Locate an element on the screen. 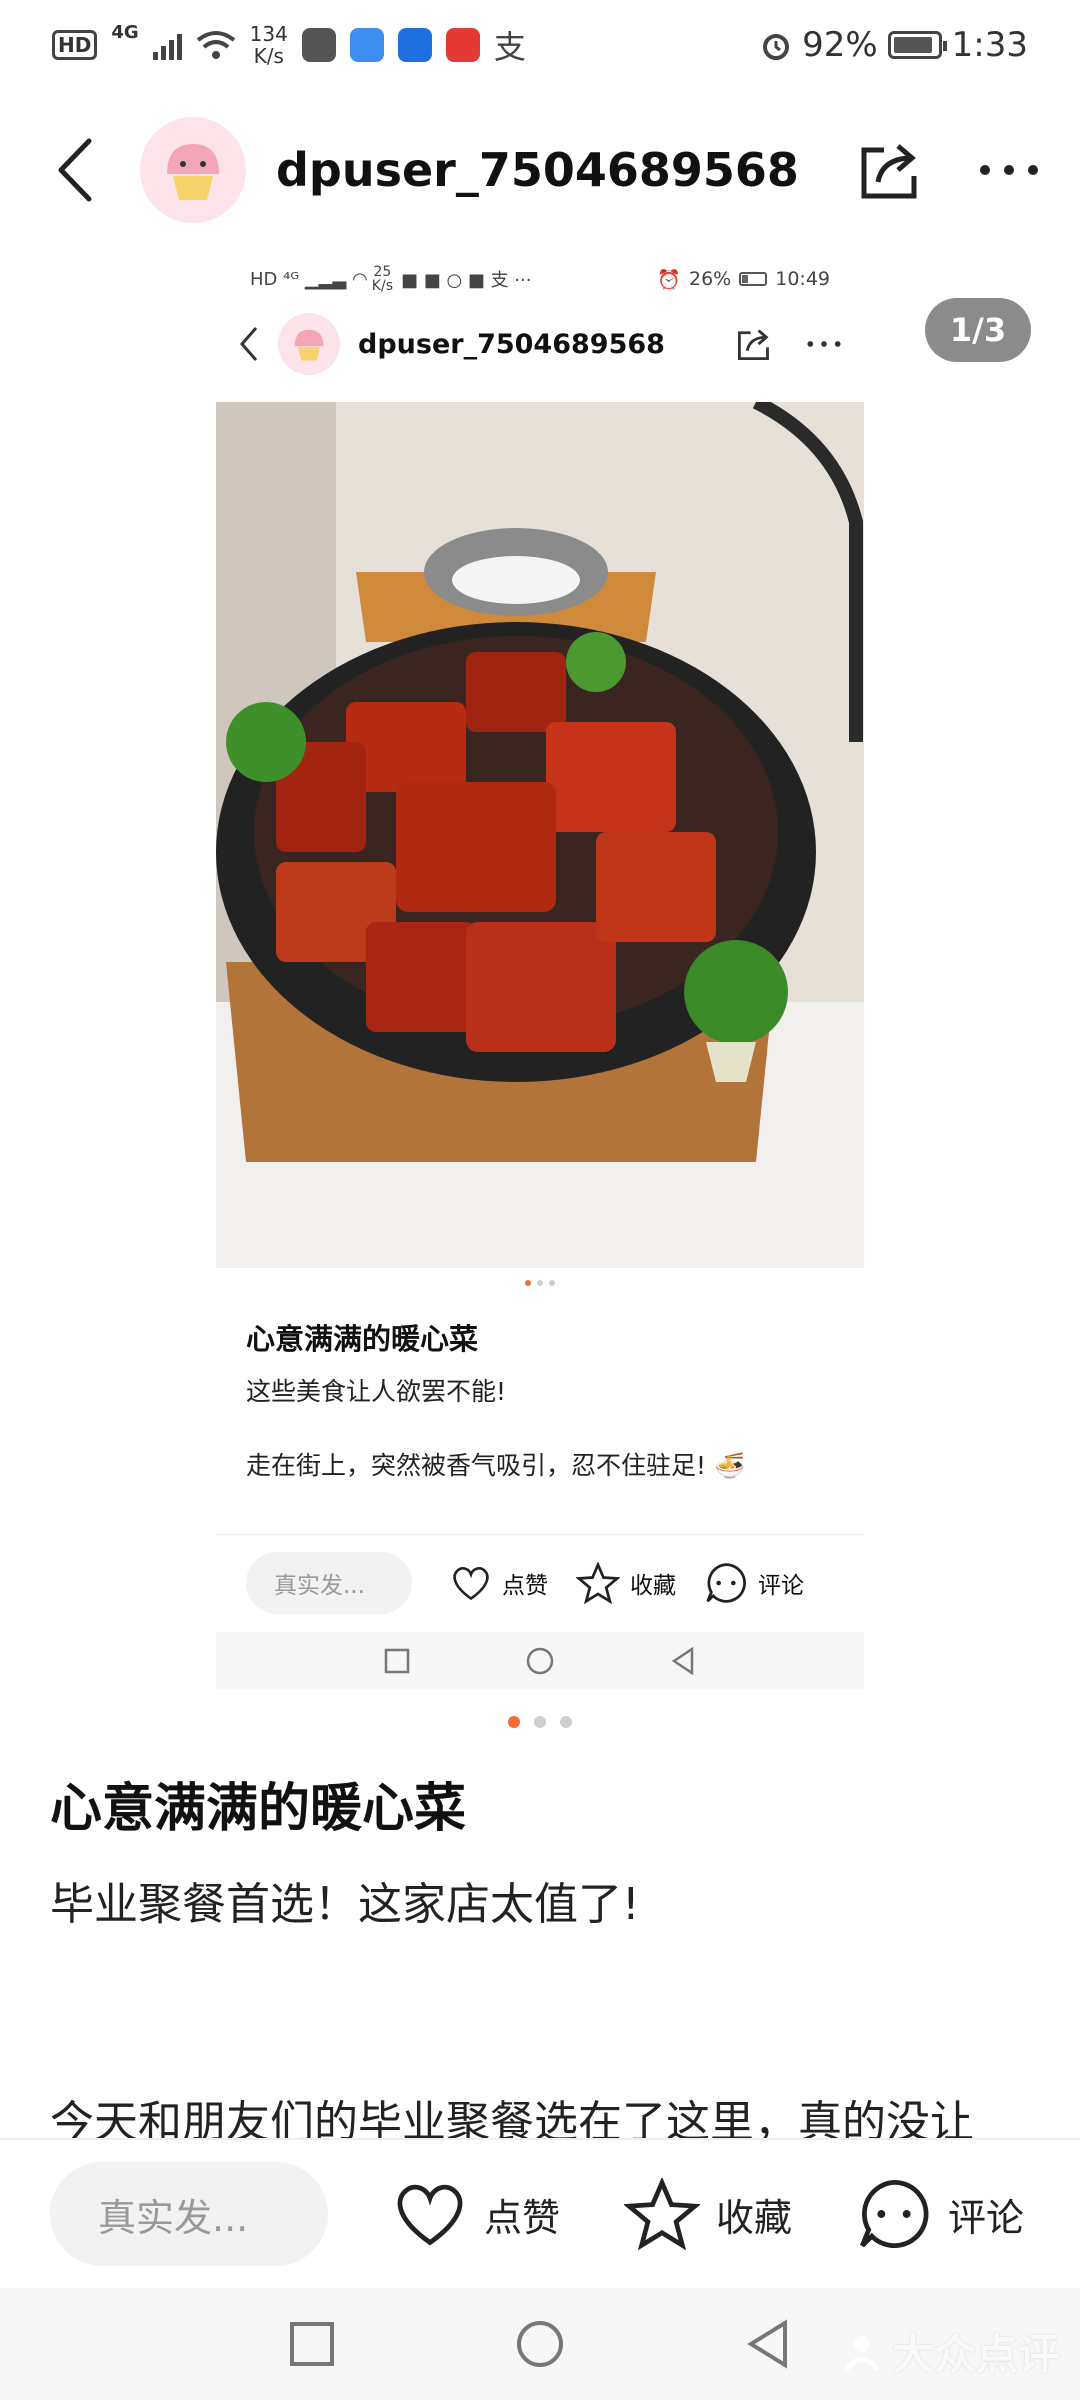 The height and width of the screenshot is (2400, 1080). home-icon is located at coordinates (540, 2344).